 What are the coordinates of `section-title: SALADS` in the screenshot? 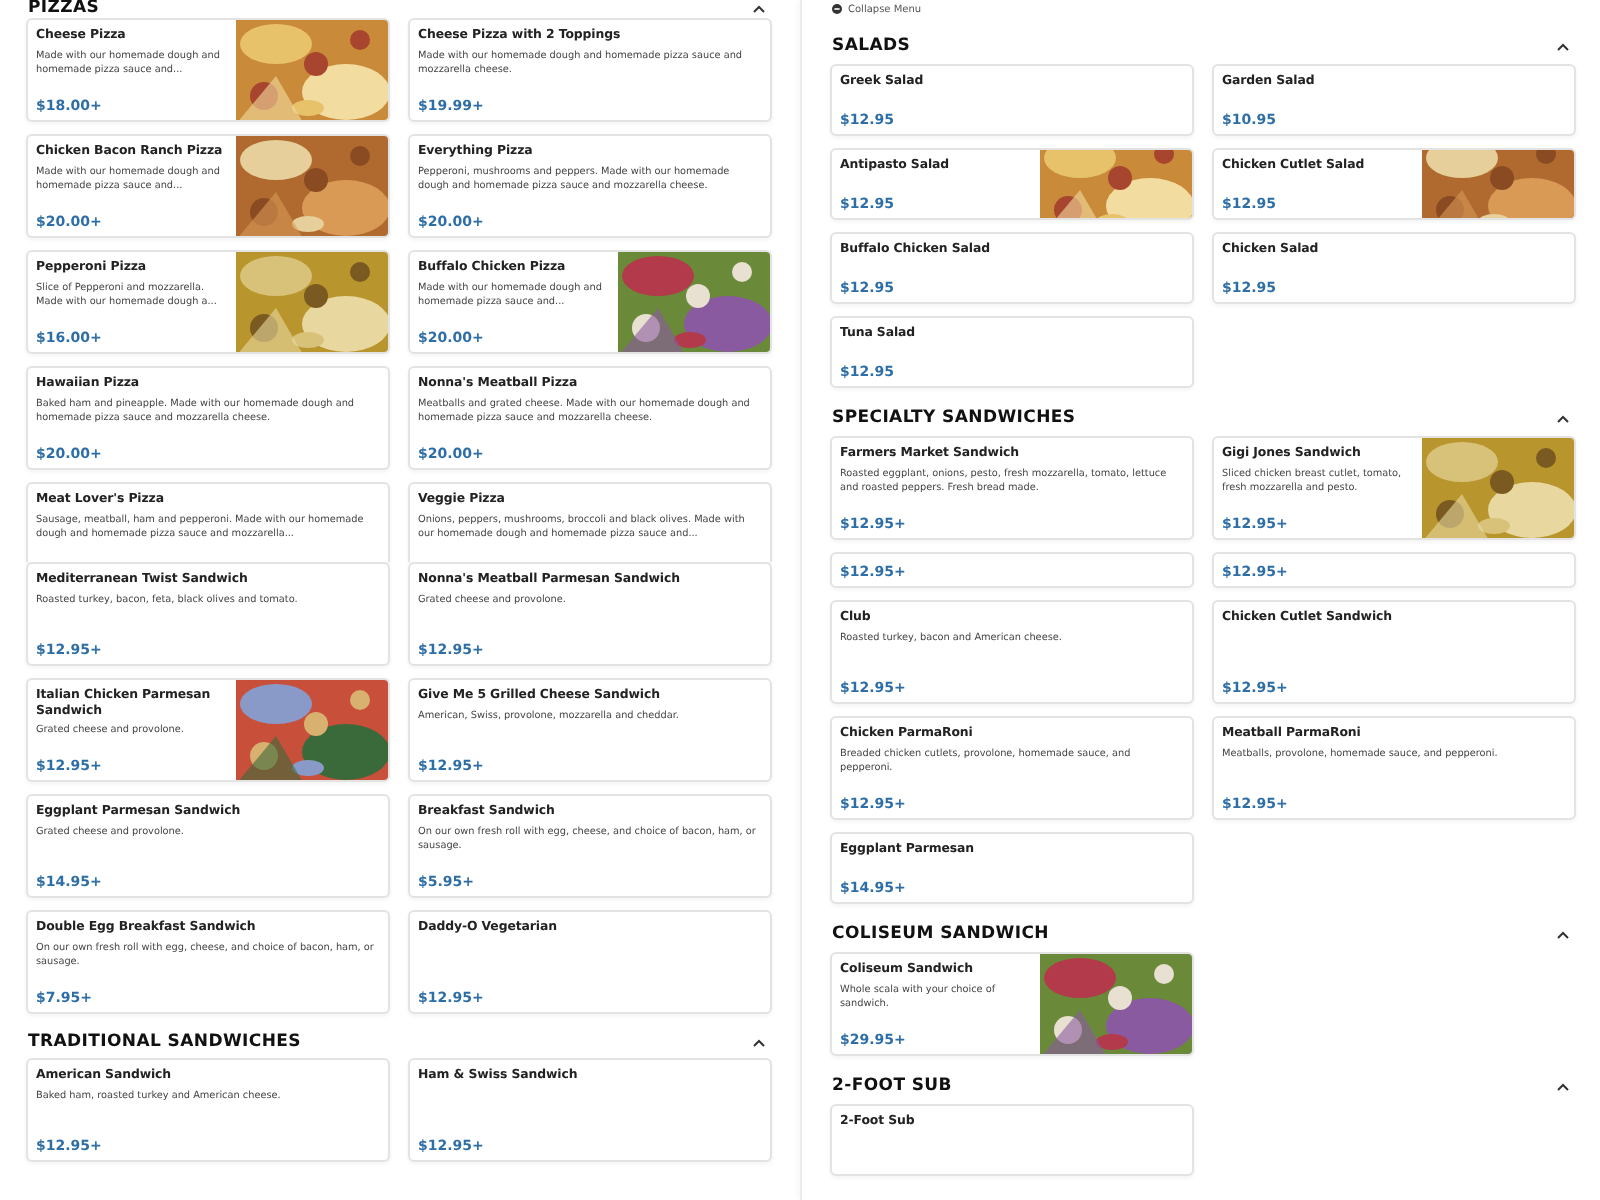 It's located at (871, 46).